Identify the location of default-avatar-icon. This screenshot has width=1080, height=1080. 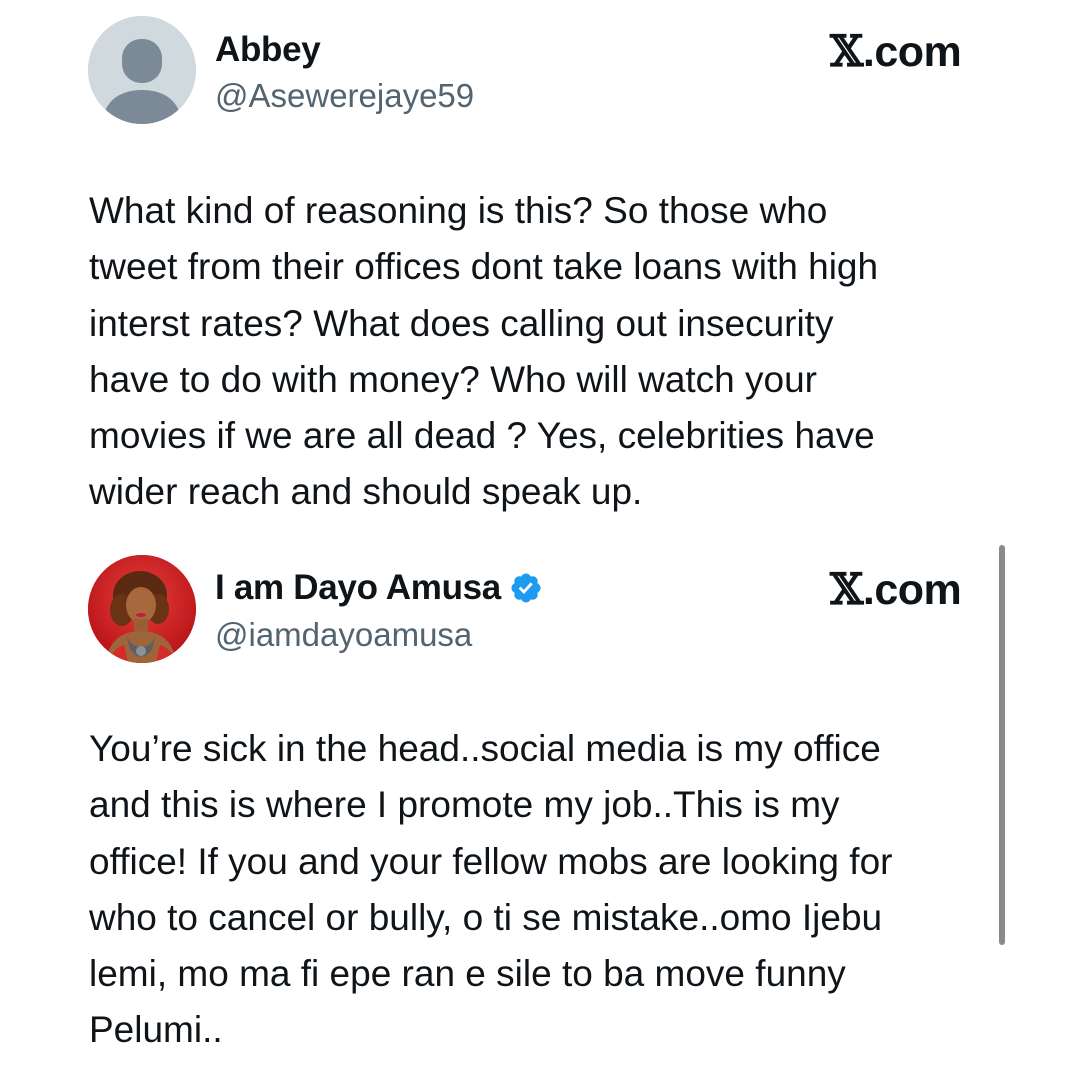
(142, 70).